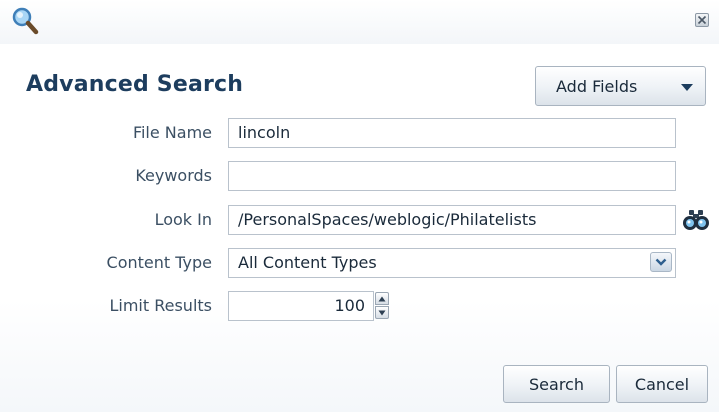  Describe the element at coordinates (359, 22) in the screenshot. I see `dialog-header-bar` at that location.